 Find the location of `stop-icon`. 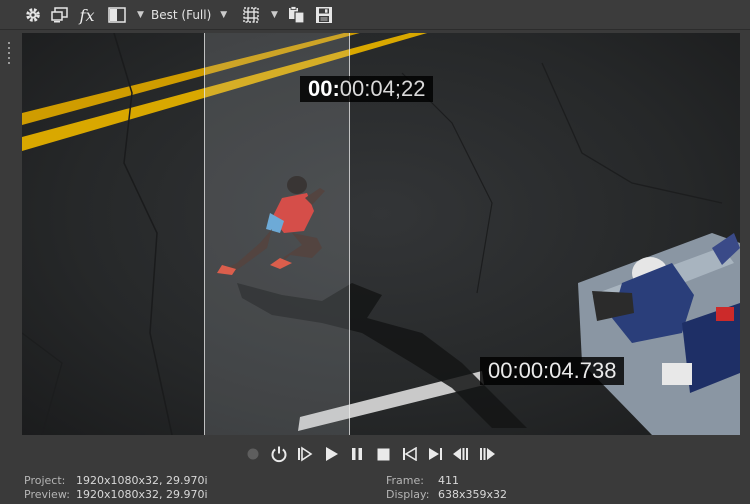

stop-icon is located at coordinates (383, 454).